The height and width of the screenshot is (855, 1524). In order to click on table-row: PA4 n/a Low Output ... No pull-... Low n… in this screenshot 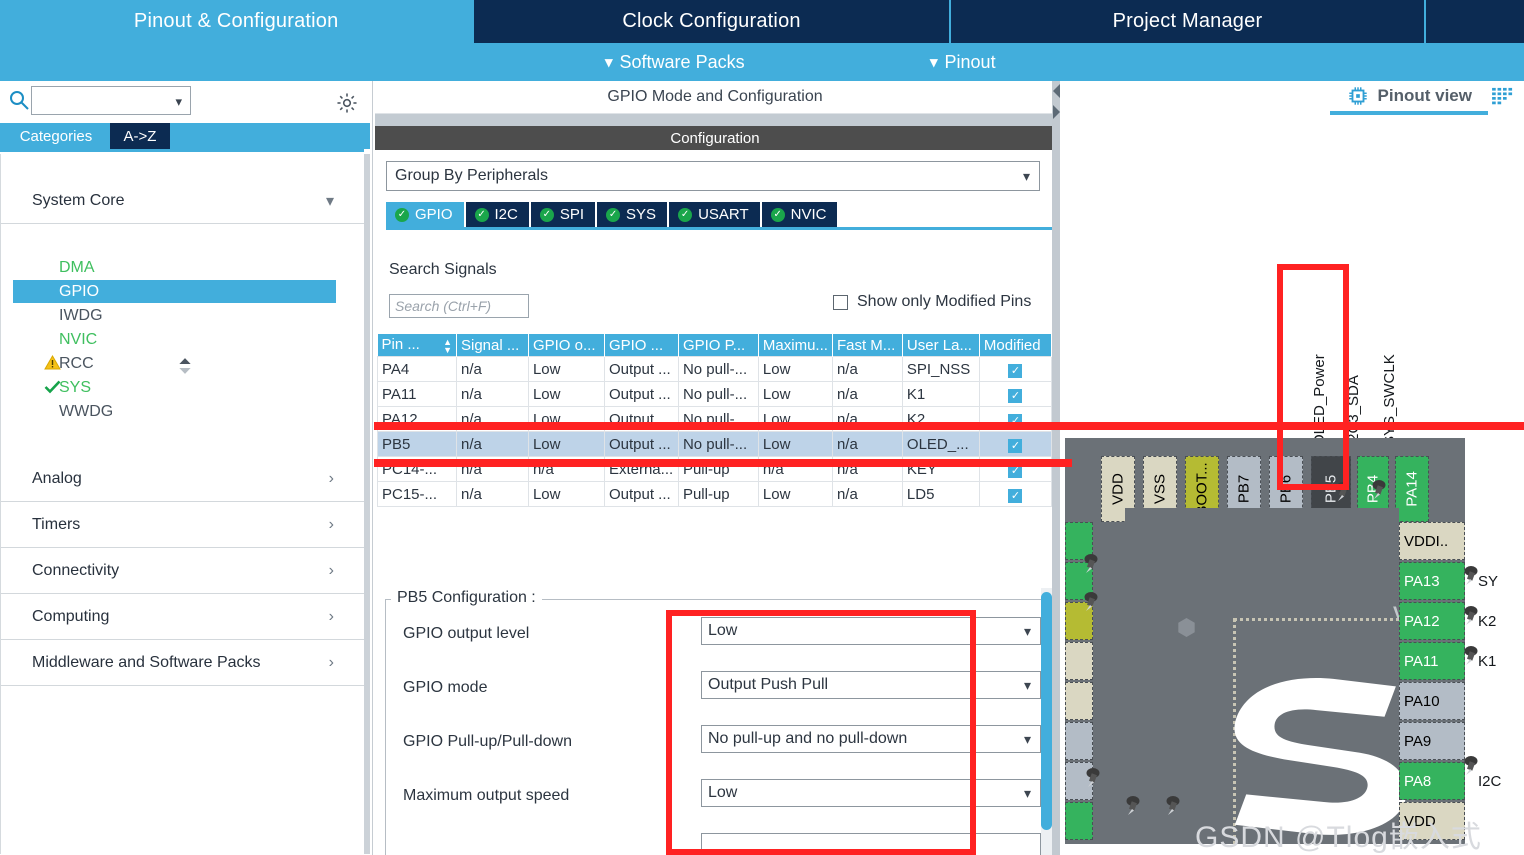, I will do `click(715, 369)`.